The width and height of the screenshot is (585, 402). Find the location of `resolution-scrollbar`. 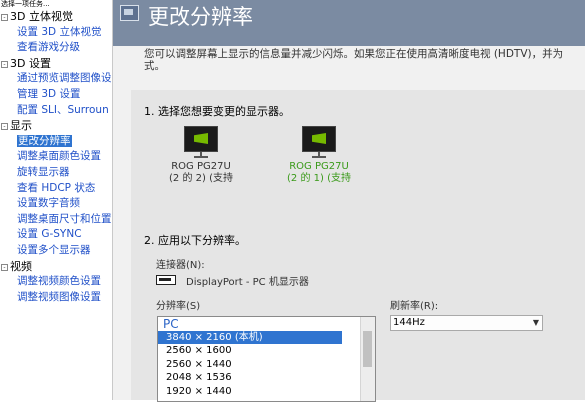

resolution-scrollbar is located at coordinates (367, 359).